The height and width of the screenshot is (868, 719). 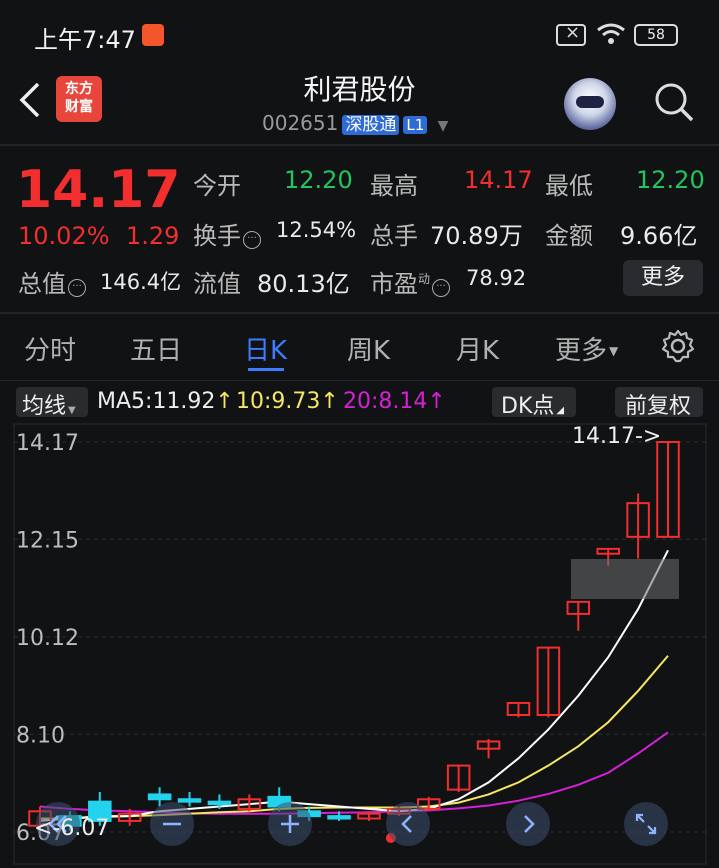 I want to click on dk-point-button: DK点 ◢, so click(x=534, y=403).